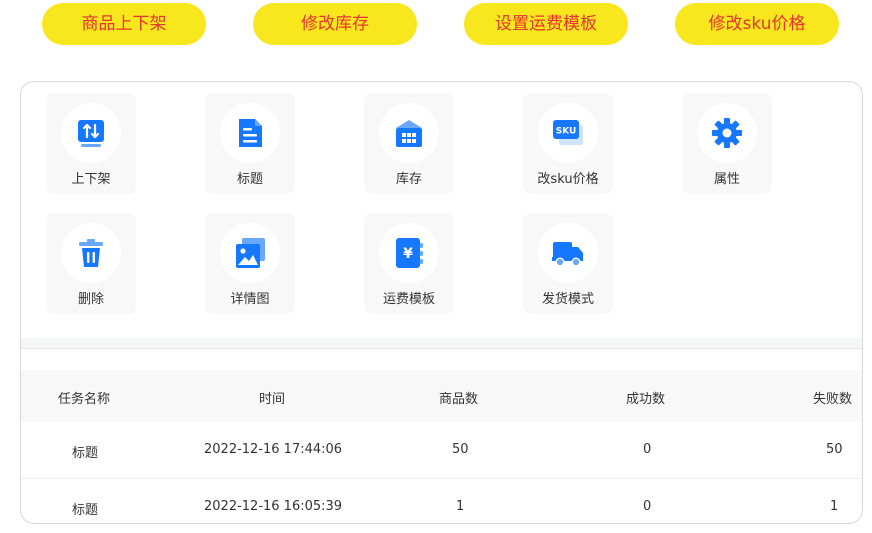 The image size is (872, 533). Describe the element at coordinates (273, 449) in the screenshot. I see `task-time: 2022-12-16 17:44:06` at that location.